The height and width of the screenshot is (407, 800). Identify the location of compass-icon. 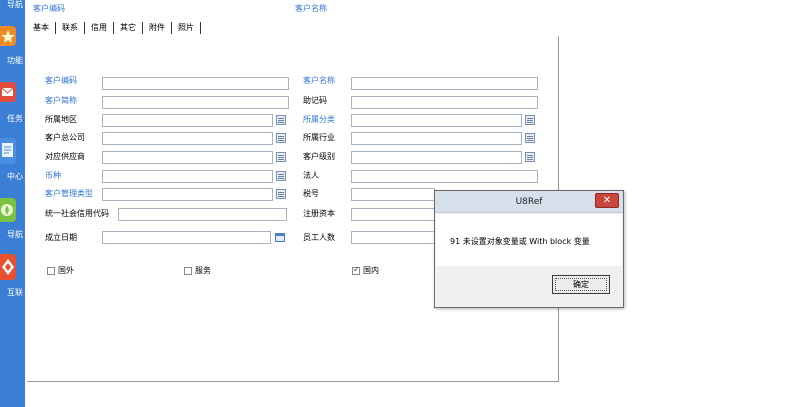
(8, 210).